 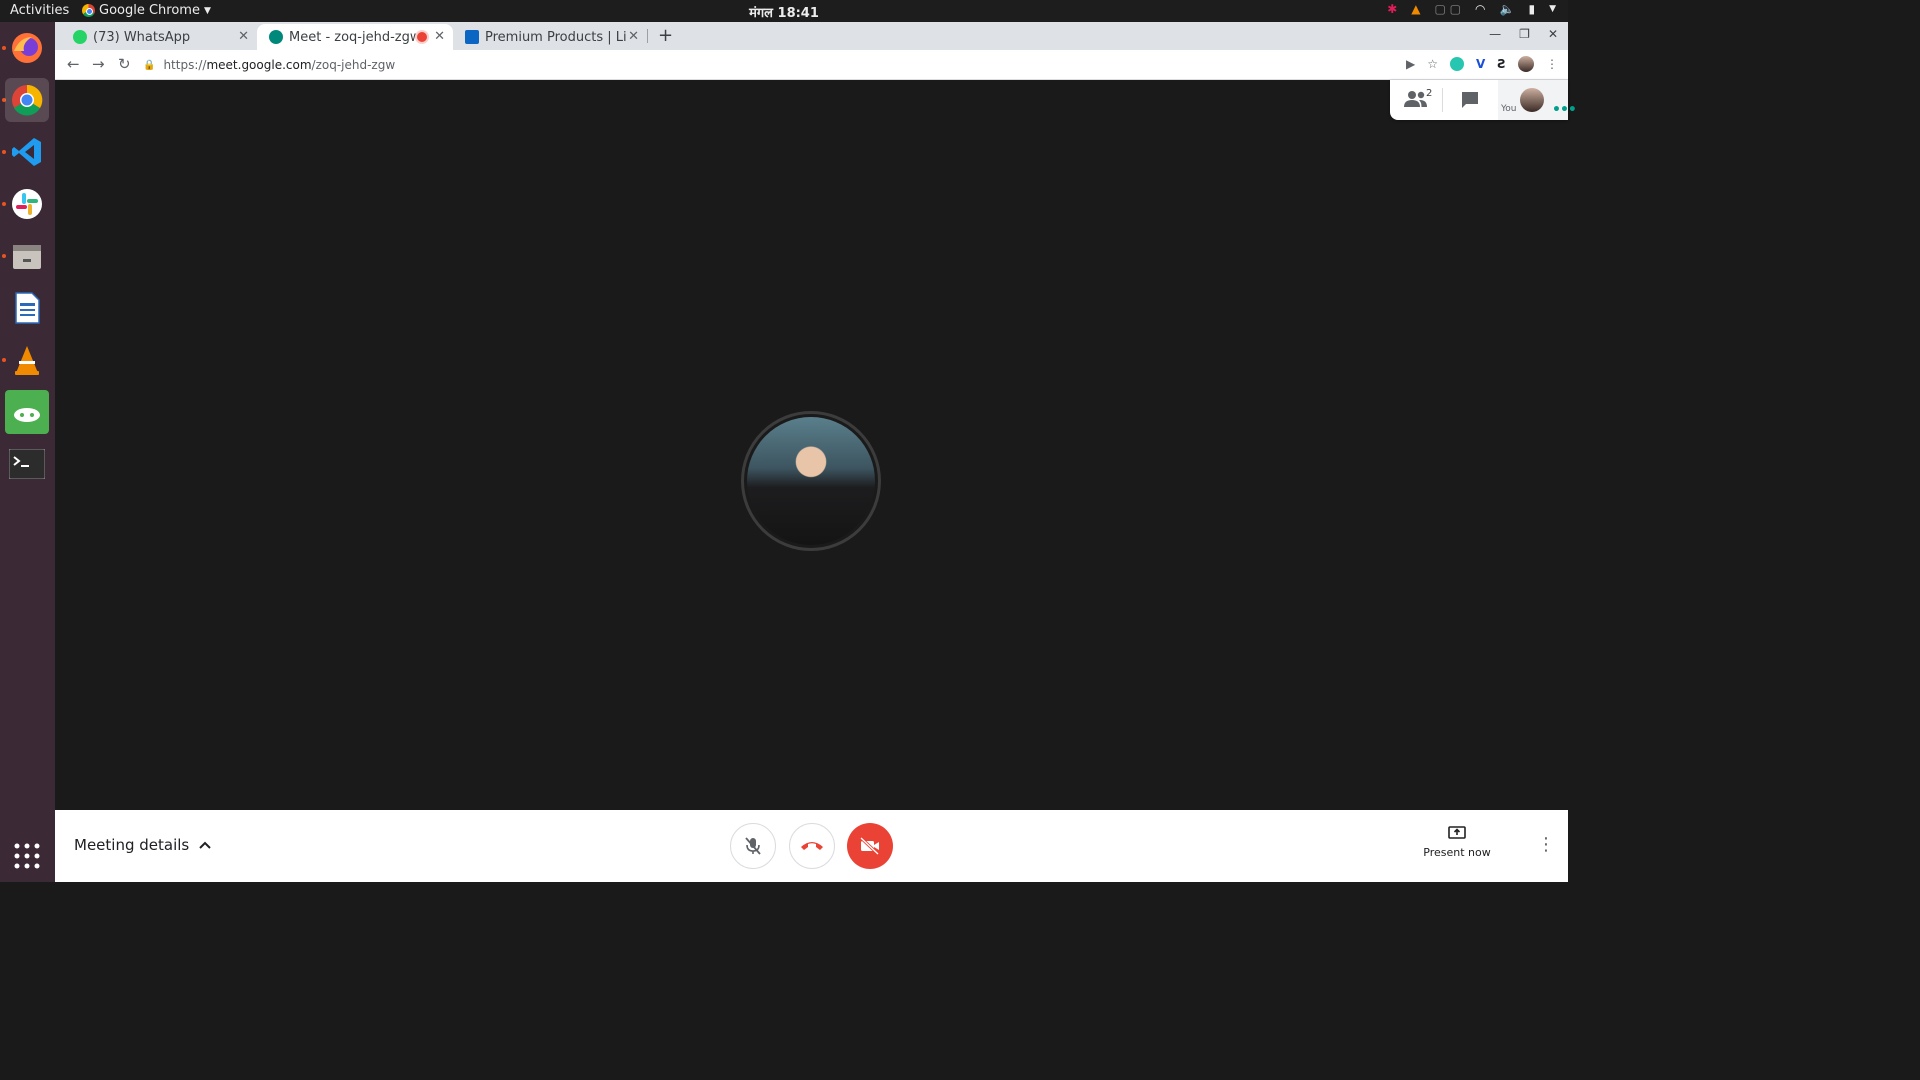 What do you see at coordinates (1552, 9) in the screenshot?
I see `system-menu-chevron-icon: ▼` at bounding box center [1552, 9].